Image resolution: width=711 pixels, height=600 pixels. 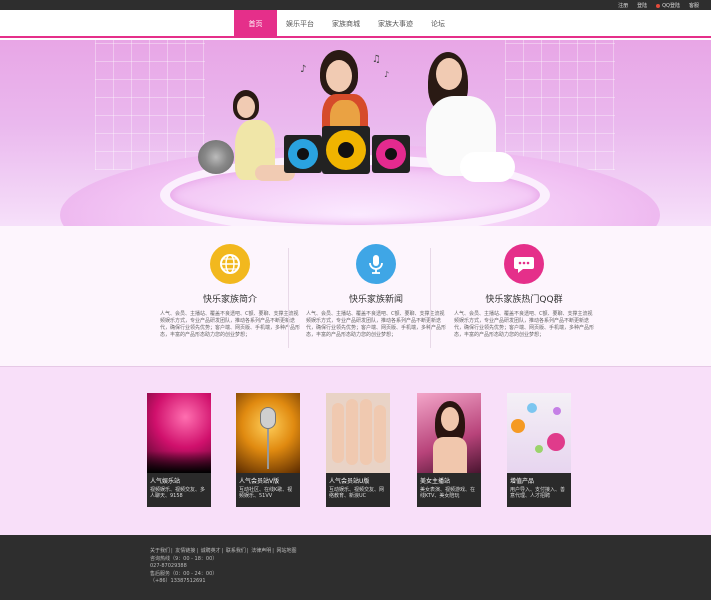 What do you see at coordinates (185, 551) in the screenshot?
I see `footer-link-friends: 友情链接` at bounding box center [185, 551].